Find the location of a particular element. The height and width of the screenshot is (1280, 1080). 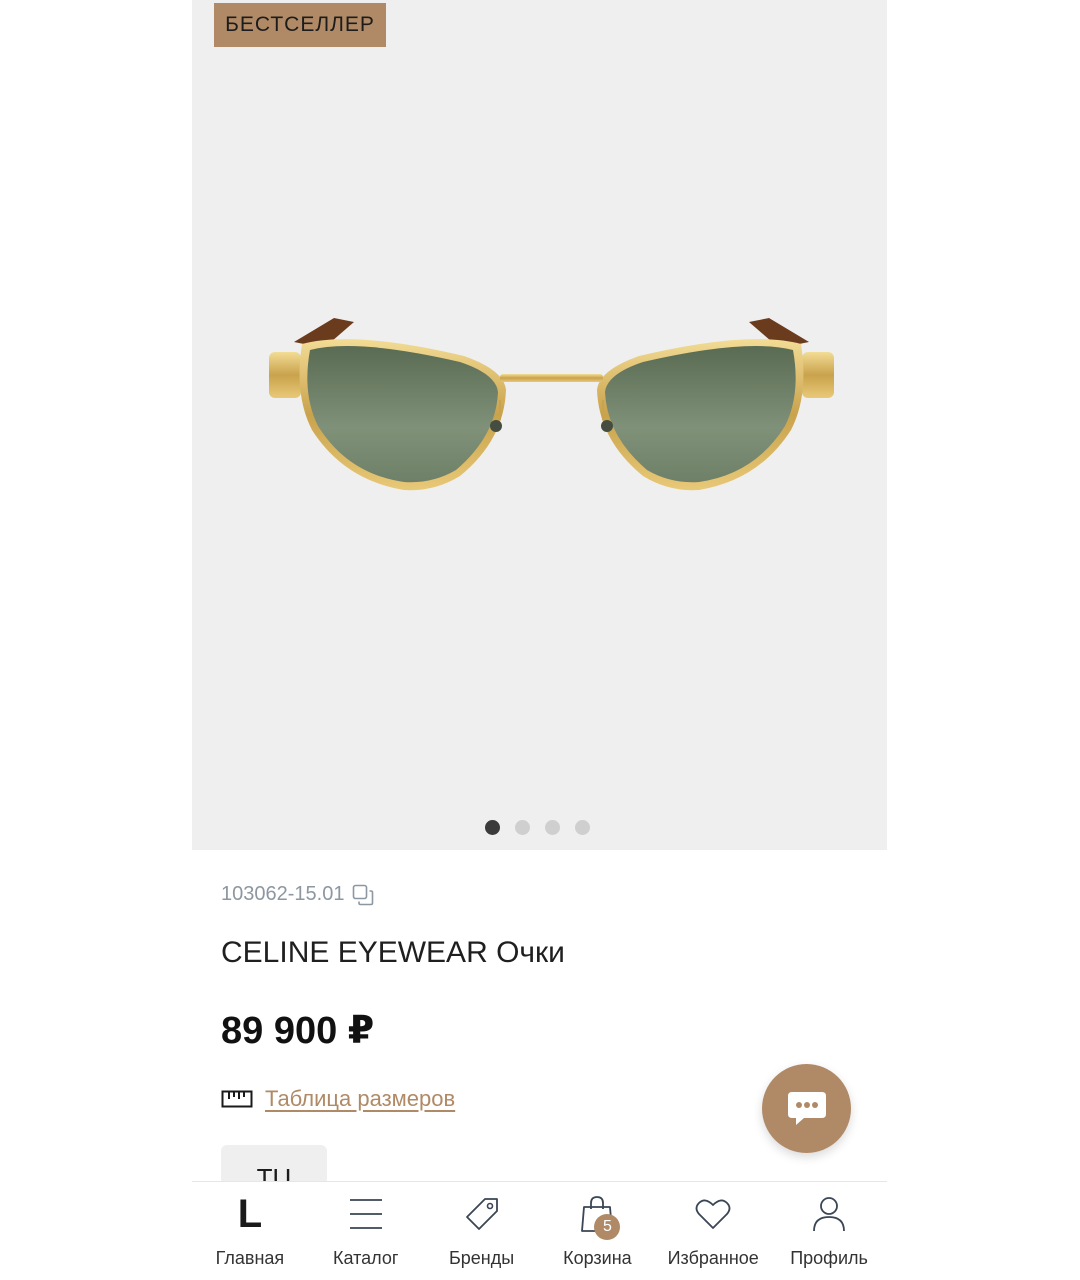

heart-icon is located at coordinates (713, 1214).